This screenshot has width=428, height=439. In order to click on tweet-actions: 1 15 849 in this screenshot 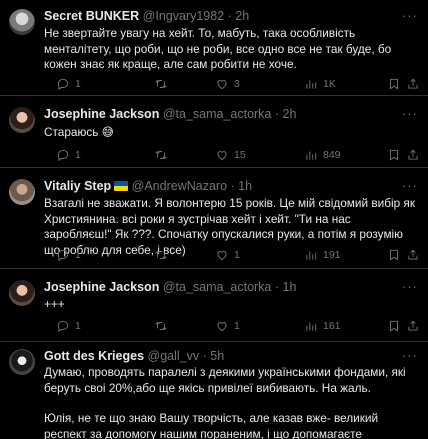, I will do `click(231, 155)`.